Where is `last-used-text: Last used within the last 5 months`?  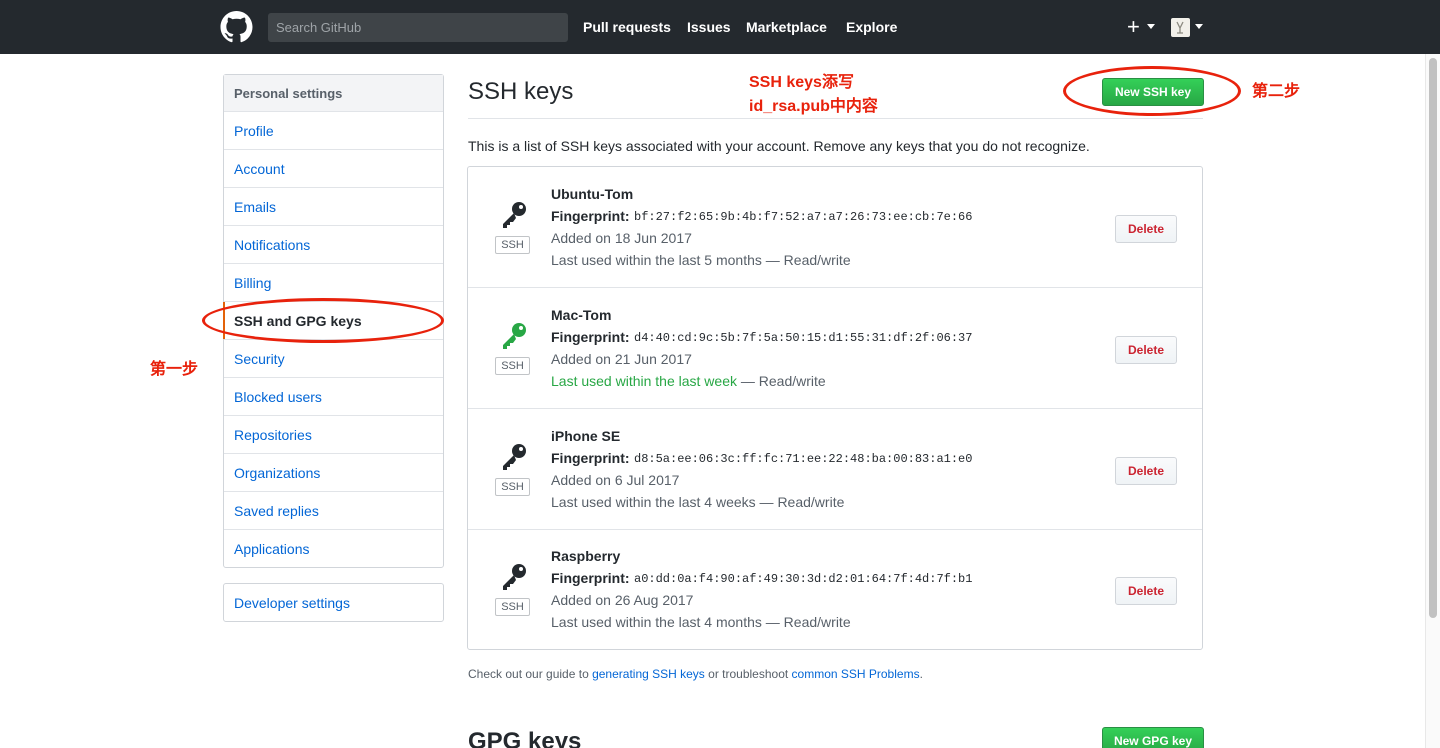 last-used-text: Last used within the last 5 months is located at coordinates (656, 260).